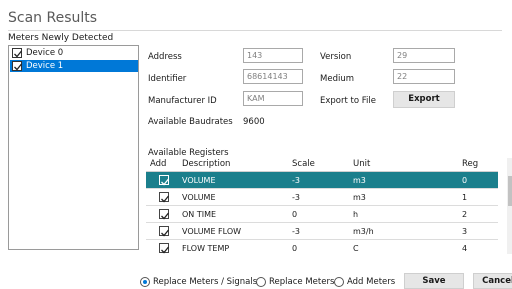 Image resolution: width=512 pixels, height=289 pixels. Describe the element at coordinates (74, 66) in the screenshot. I see `device-item-1: Device 1` at that location.